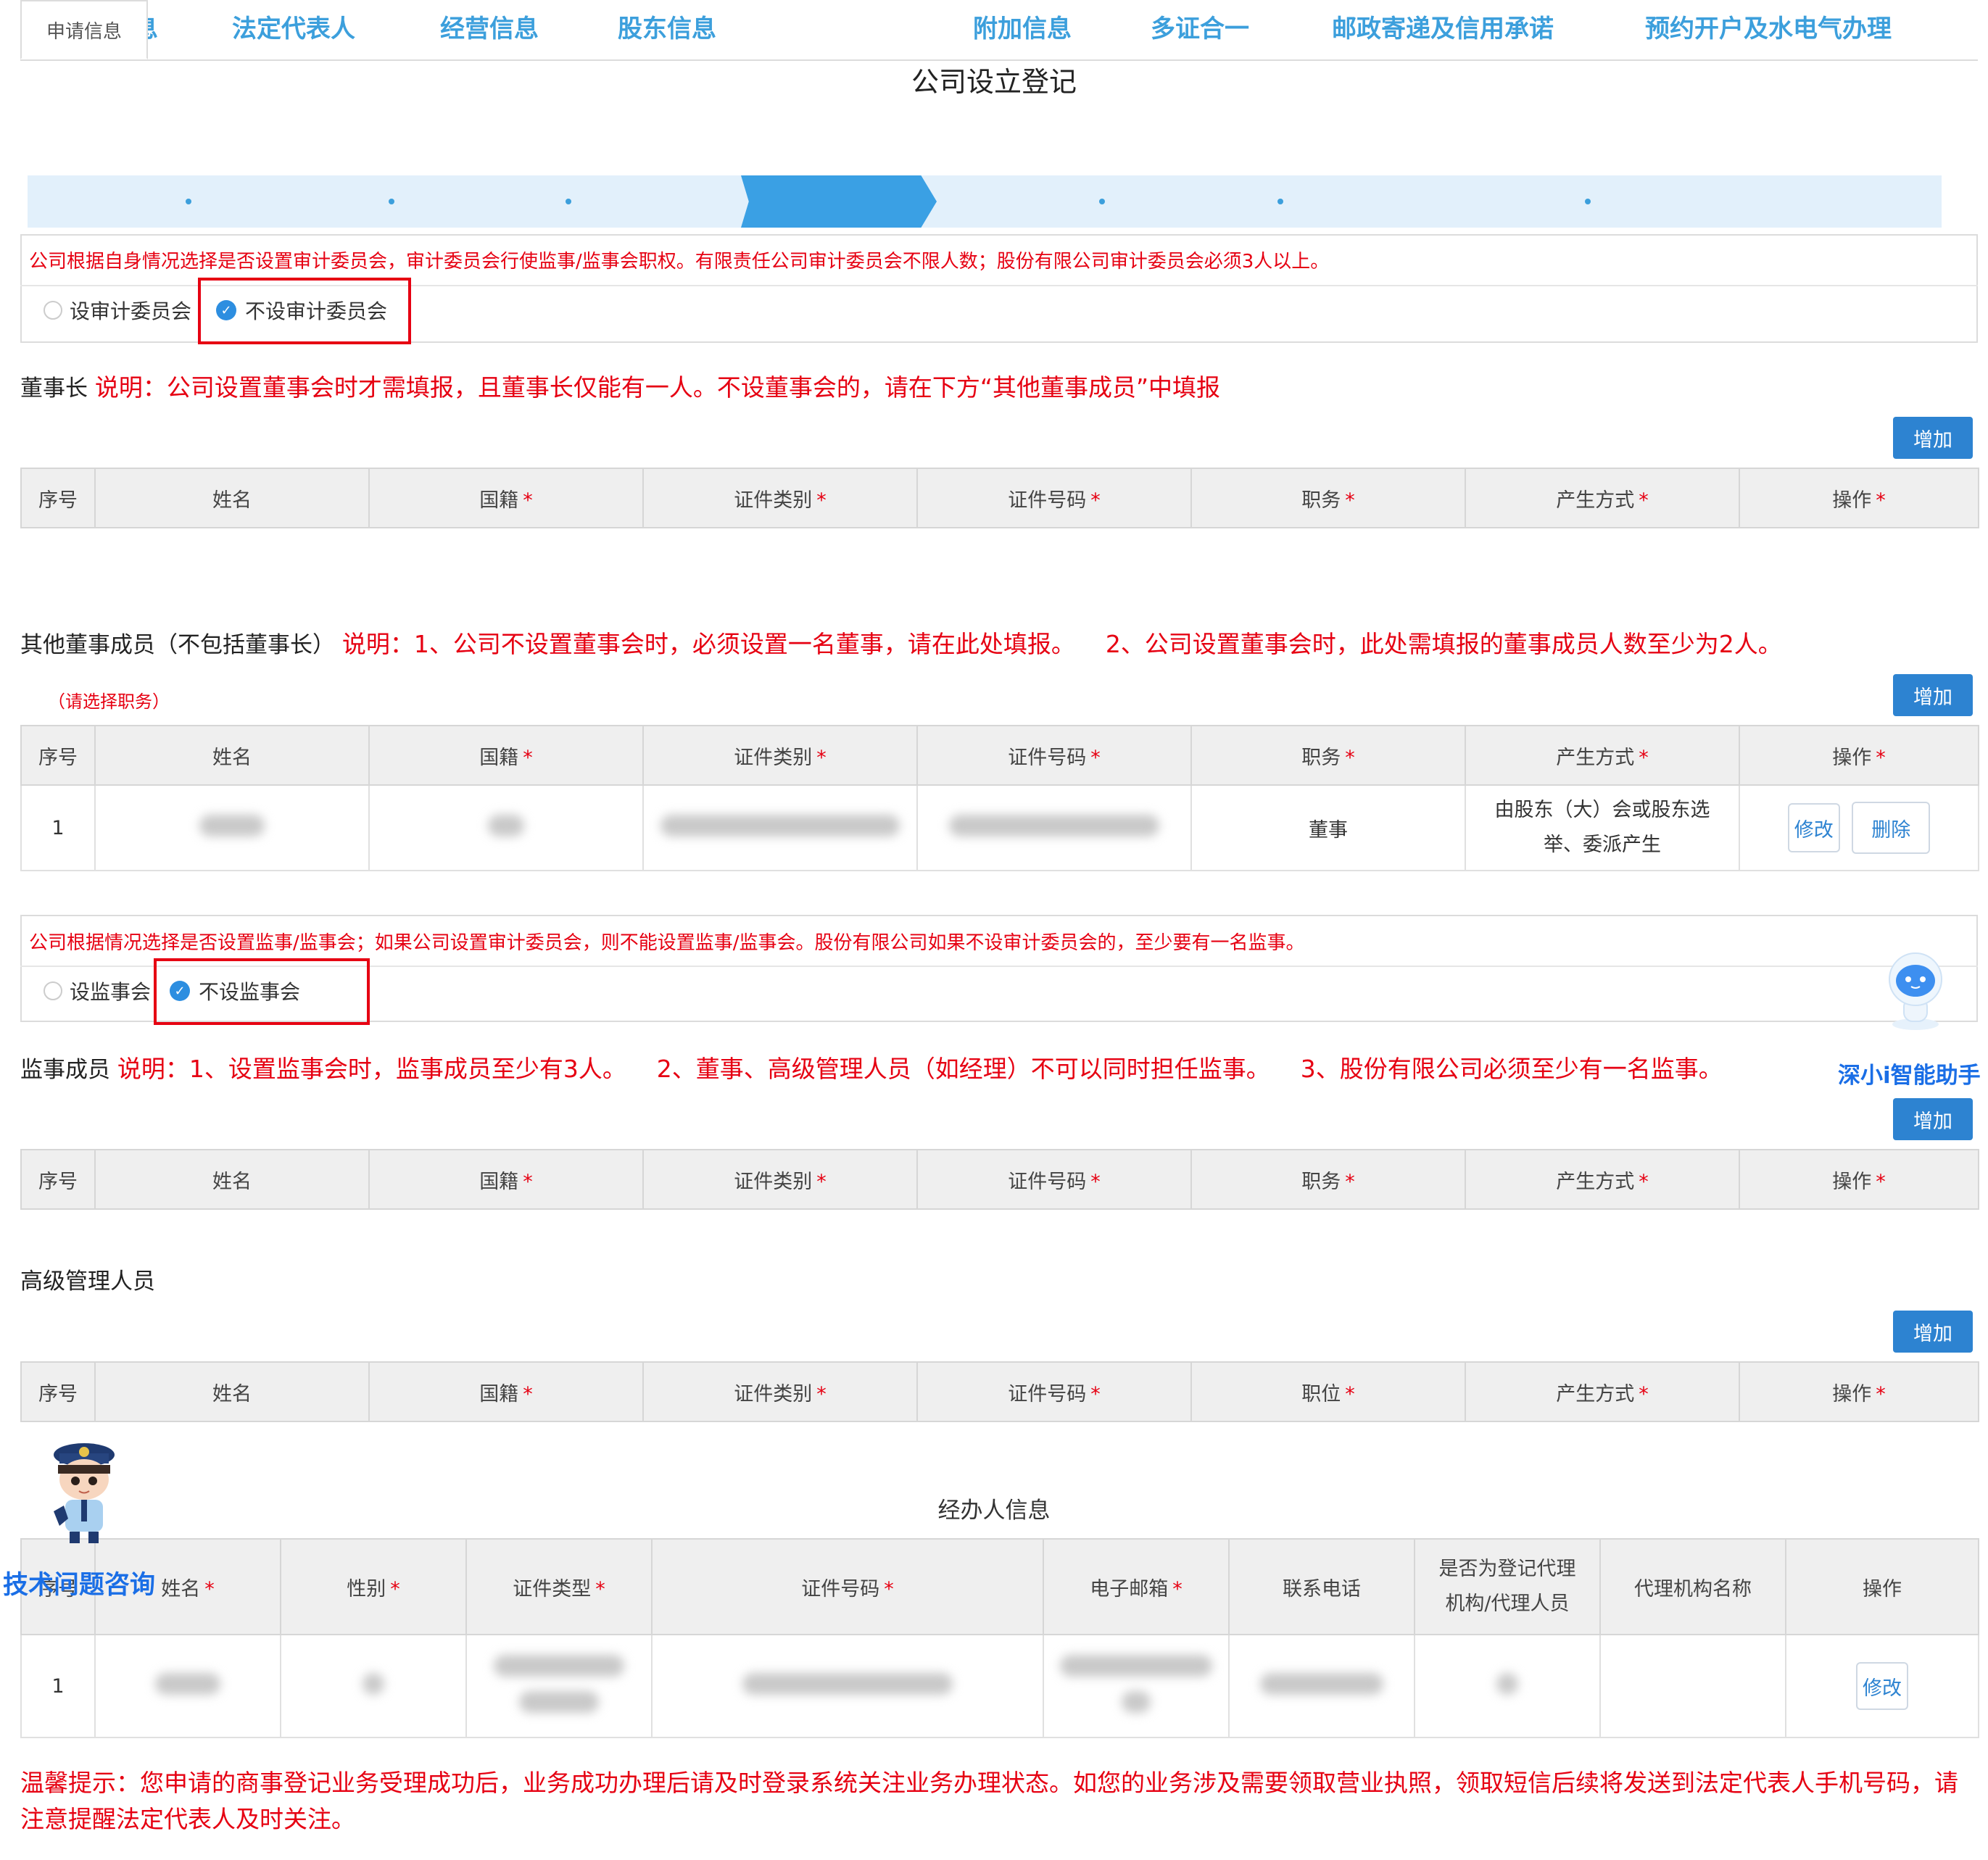 This screenshot has height=1860, width=1988. What do you see at coordinates (1322, 1586) in the screenshot?
I see `col-phone: 联系电话` at bounding box center [1322, 1586].